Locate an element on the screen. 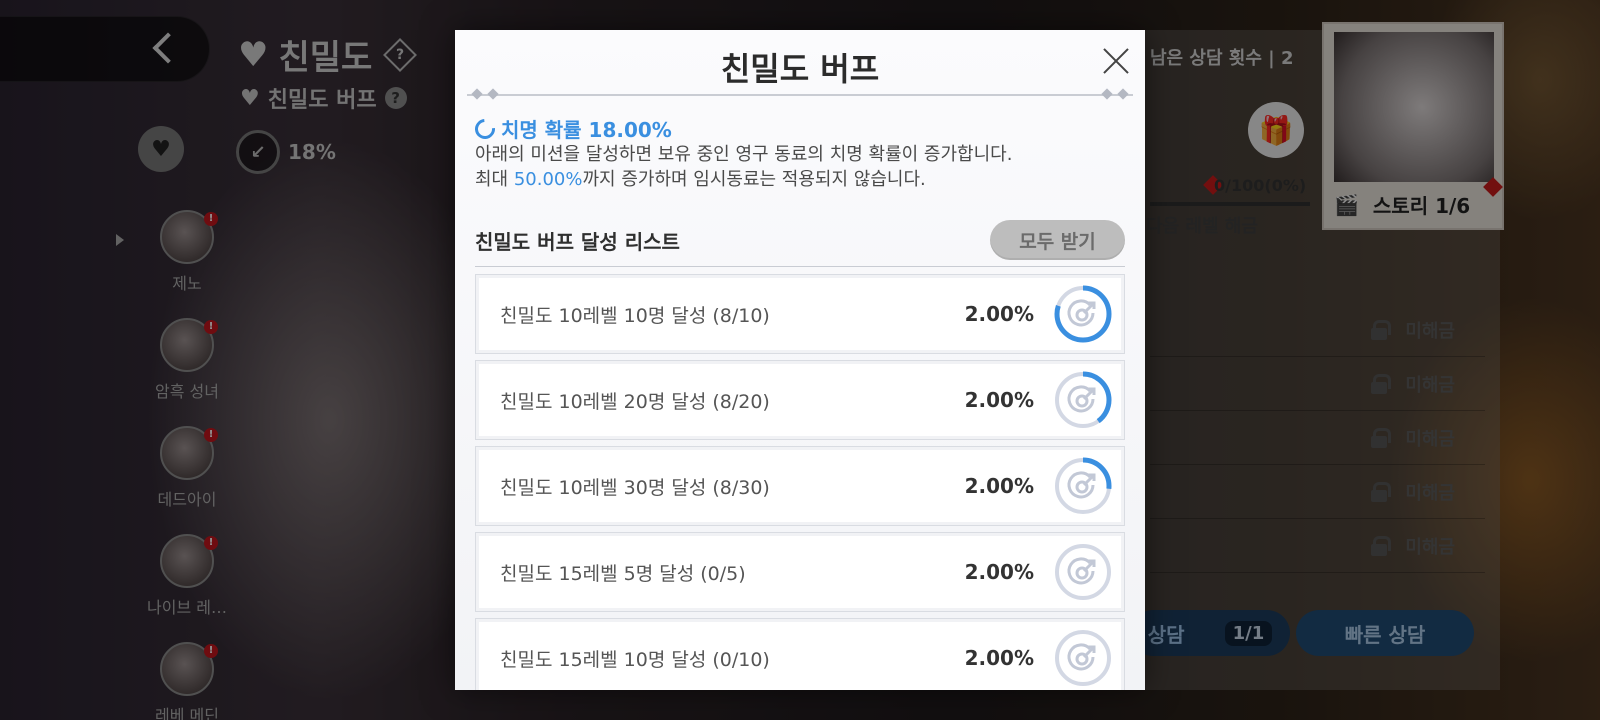 This screenshot has height=720, width=1600. title-divider is located at coordinates (800, 94).